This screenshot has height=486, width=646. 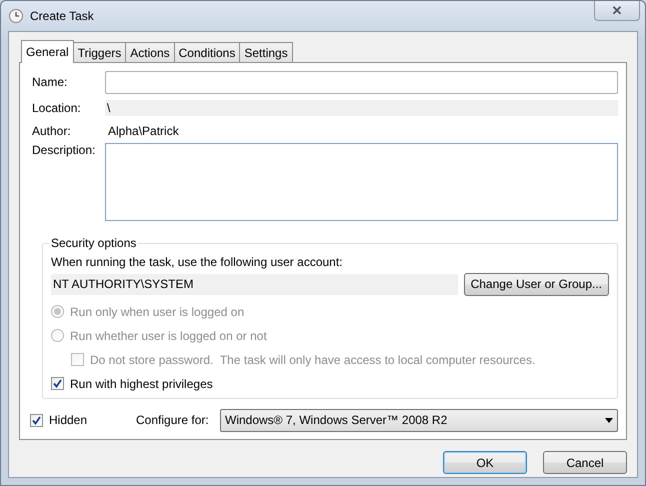 I want to click on checkbox-label: Hidden, so click(x=68, y=420).